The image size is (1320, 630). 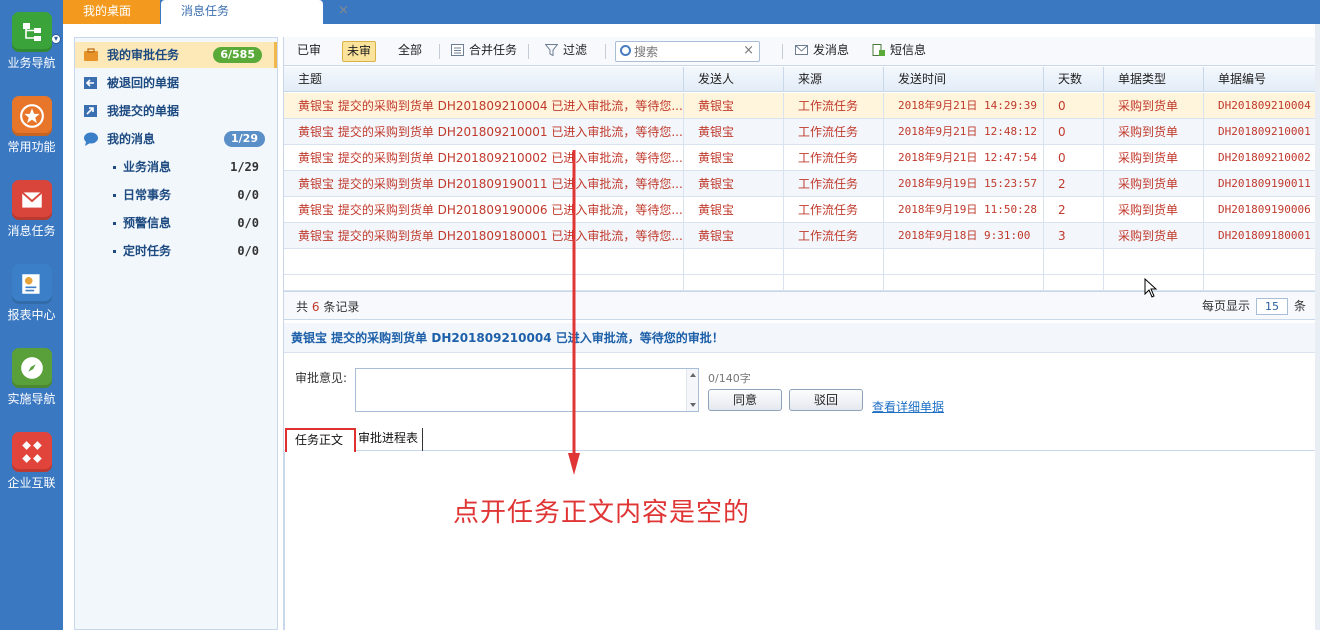 What do you see at coordinates (147, 167) in the screenshot?
I see `nav-label: 业务消息` at bounding box center [147, 167].